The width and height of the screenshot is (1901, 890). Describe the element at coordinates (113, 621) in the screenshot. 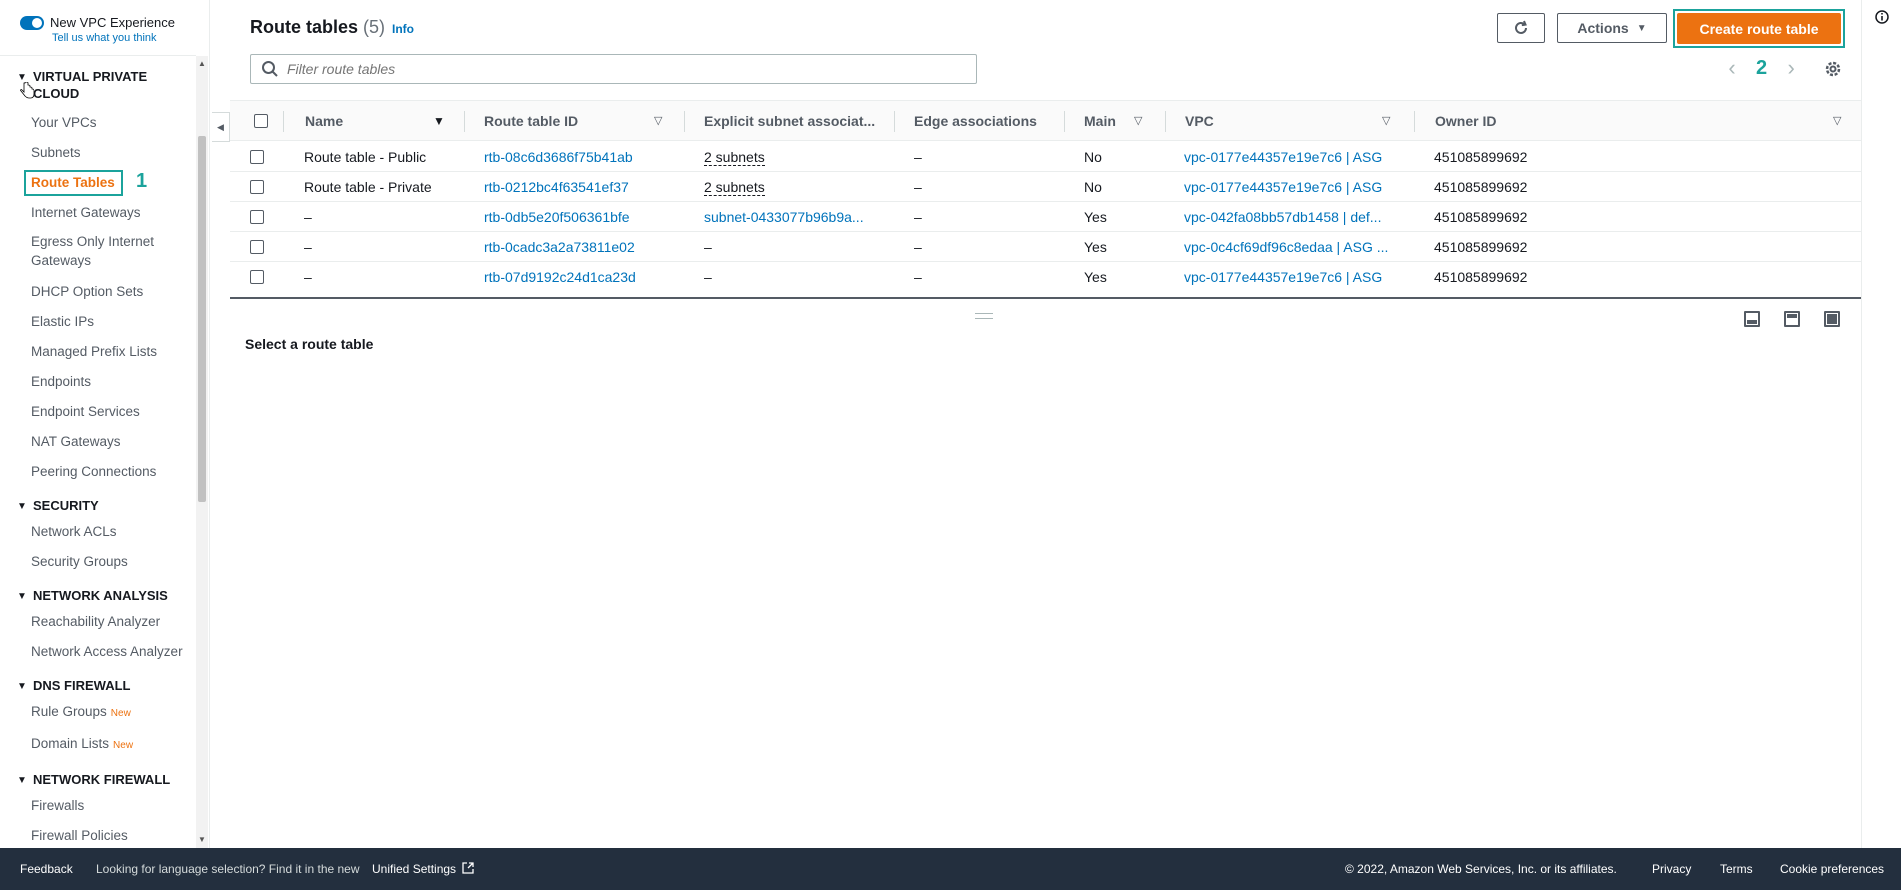

I see `sidebar-item-reachability-analyzer: Reachability Analyzer` at that location.